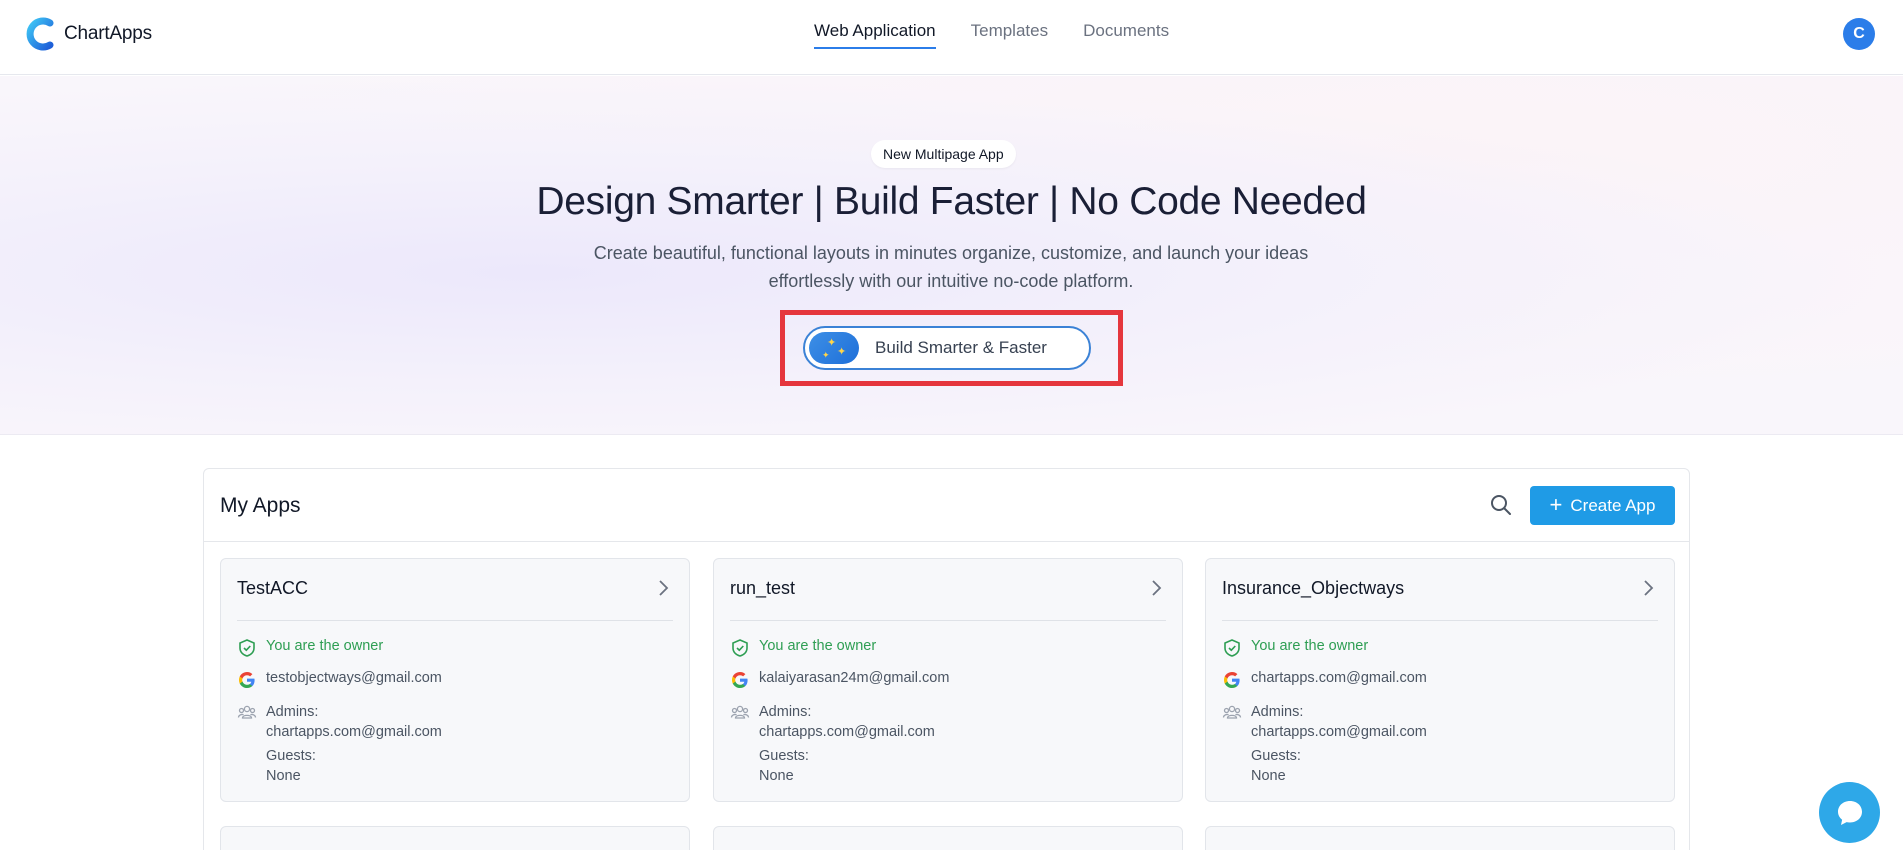 The height and width of the screenshot is (850, 1903). I want to click on my-apps-header: My Apps + Create App, so click(946, 505).